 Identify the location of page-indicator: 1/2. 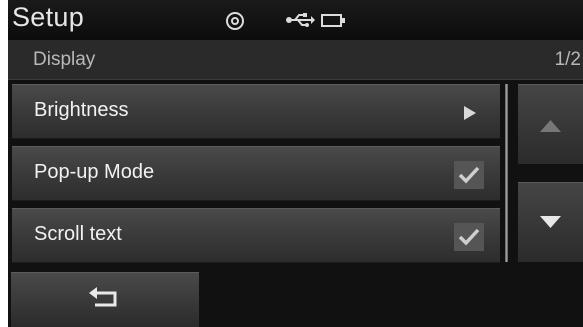
(567, 59).